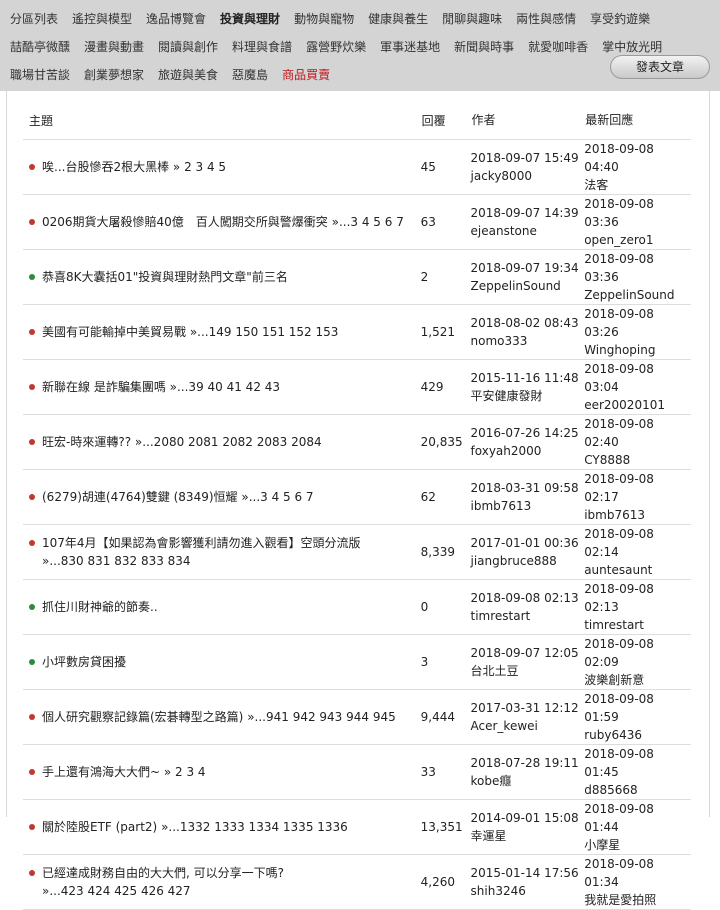  I want to click on author-name-link: 平安健康發財, so click(528, 396).